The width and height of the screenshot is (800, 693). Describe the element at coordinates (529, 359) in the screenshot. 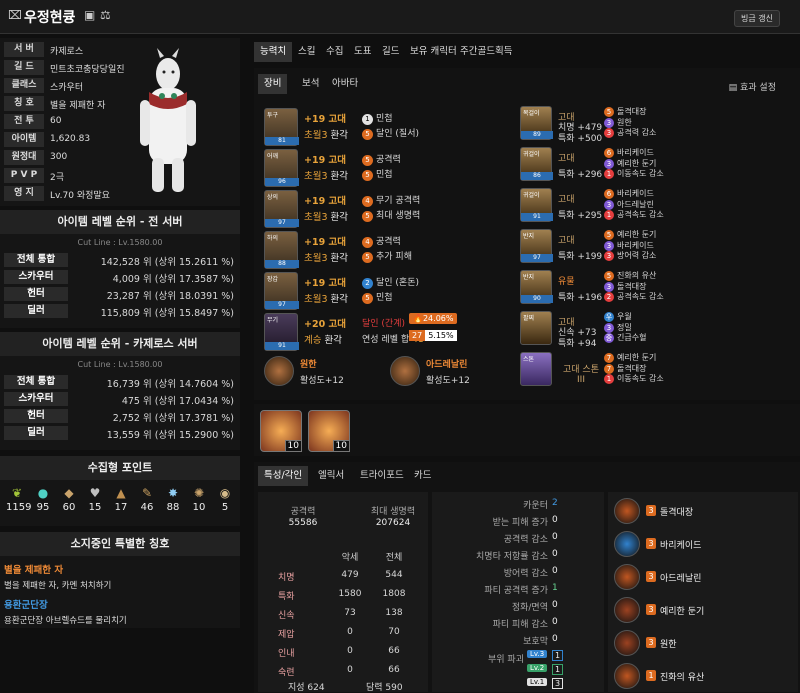

I see `slot-label: 스톤` at that location.